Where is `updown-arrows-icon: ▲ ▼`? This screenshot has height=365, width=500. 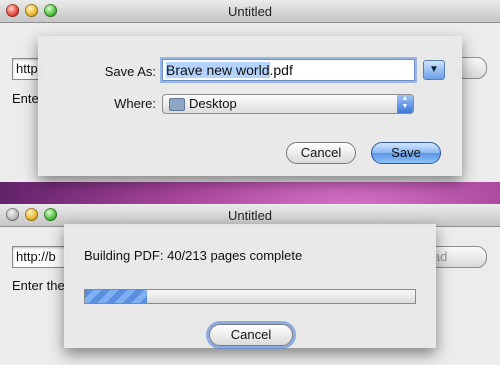
updown-arrows-icon: ▲ ▼ is located at coordinates (405, 104).